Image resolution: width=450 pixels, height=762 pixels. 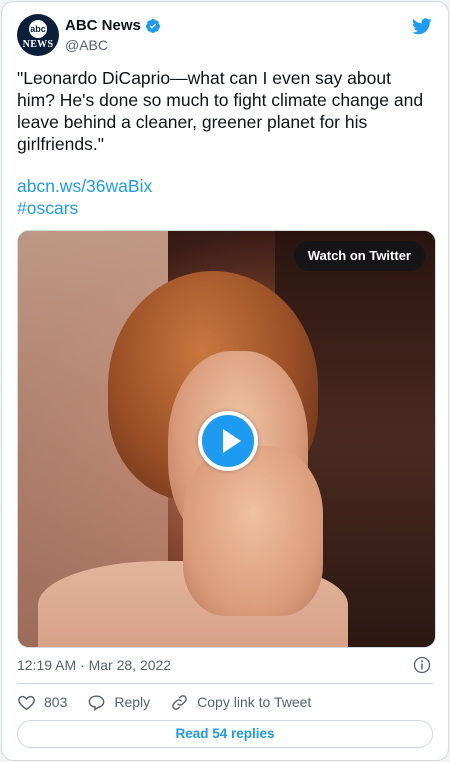 I want to click on author-names: ABC News @ABC, so click(x=113, y=35).